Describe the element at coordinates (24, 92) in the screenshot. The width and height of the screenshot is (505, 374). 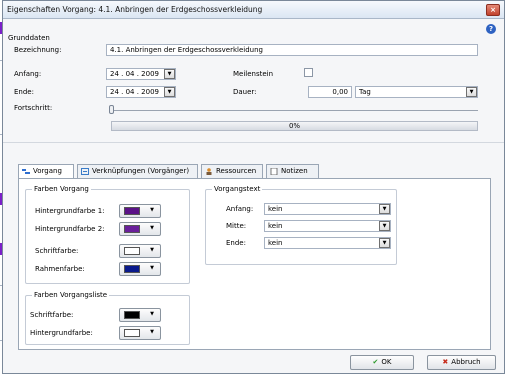
I see `ende-label: Ende:` at that location.